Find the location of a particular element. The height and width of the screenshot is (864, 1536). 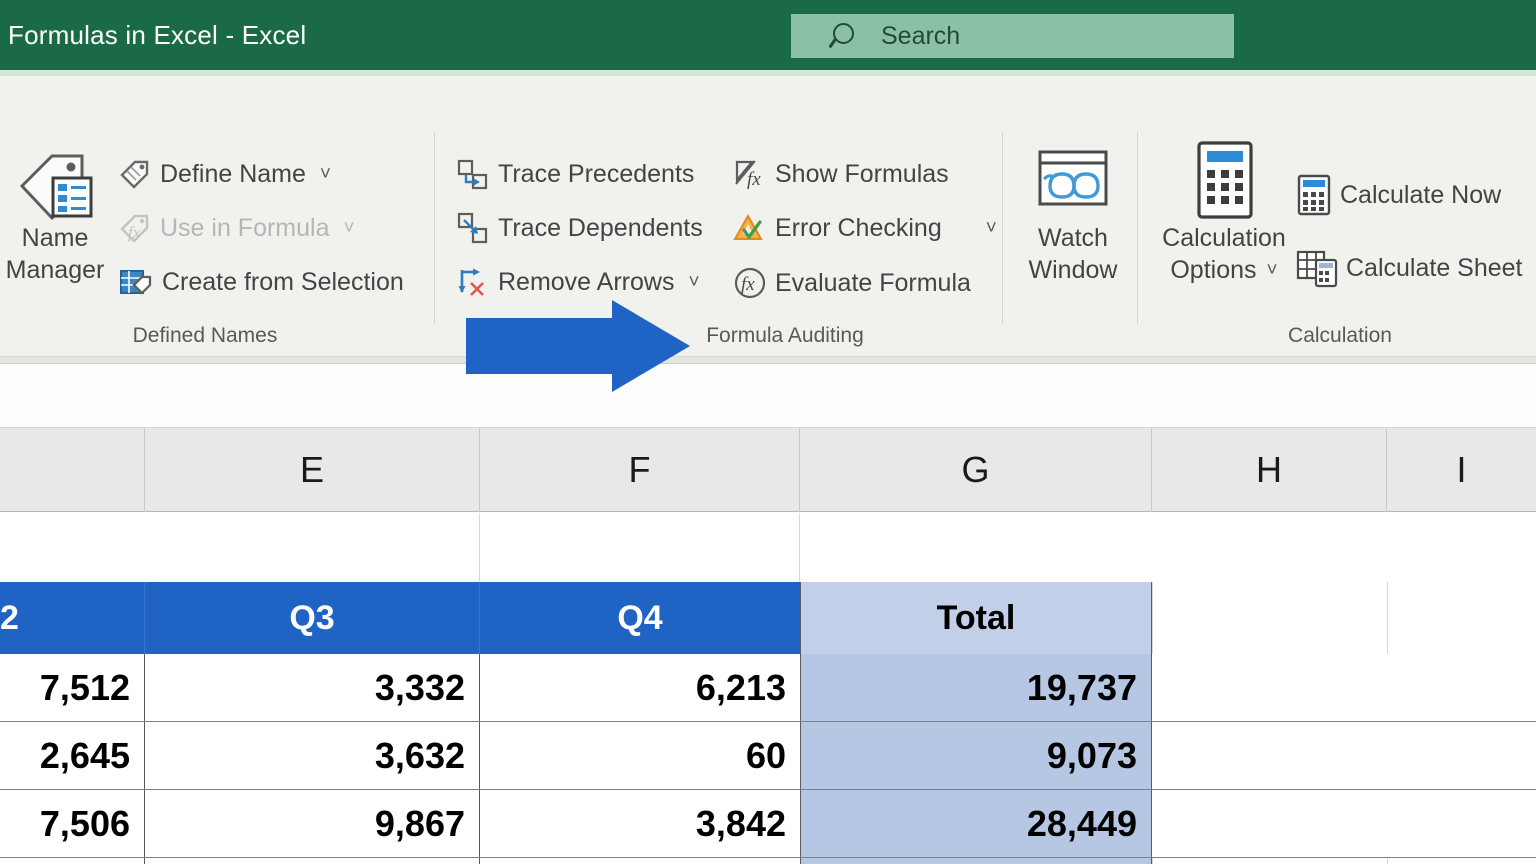

create-from-selection-button: Create from Selection is located at coordinates (261, 282).